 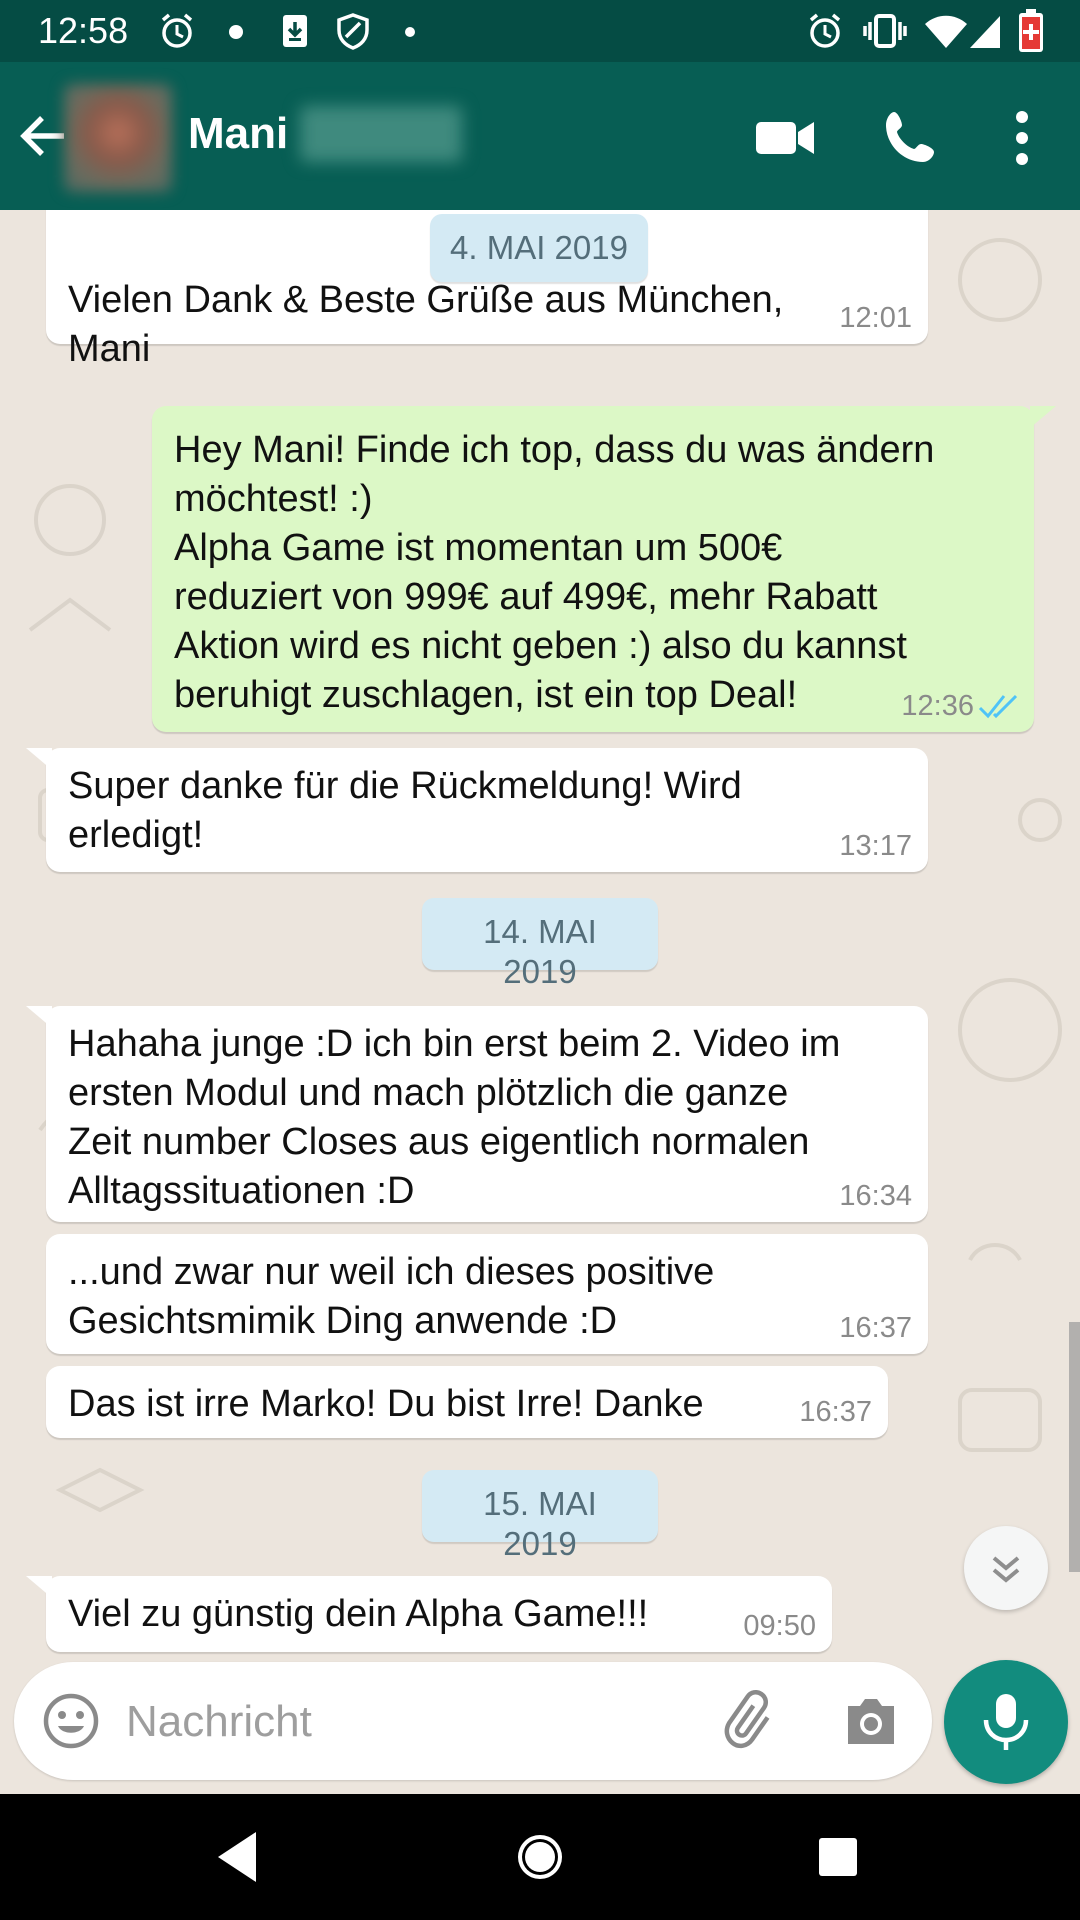 I want to click on nav-recents-icon, so click(x=838, y=1857).